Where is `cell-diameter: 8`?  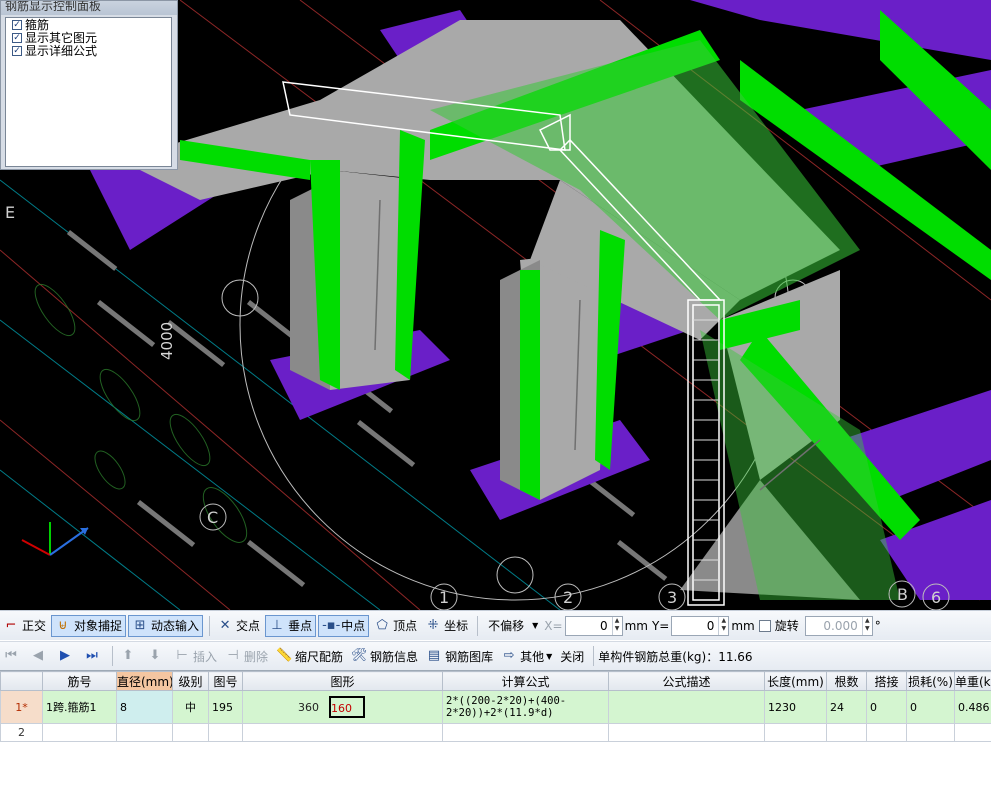
cell-diameter: 8 is located at coordinates (144, 707).